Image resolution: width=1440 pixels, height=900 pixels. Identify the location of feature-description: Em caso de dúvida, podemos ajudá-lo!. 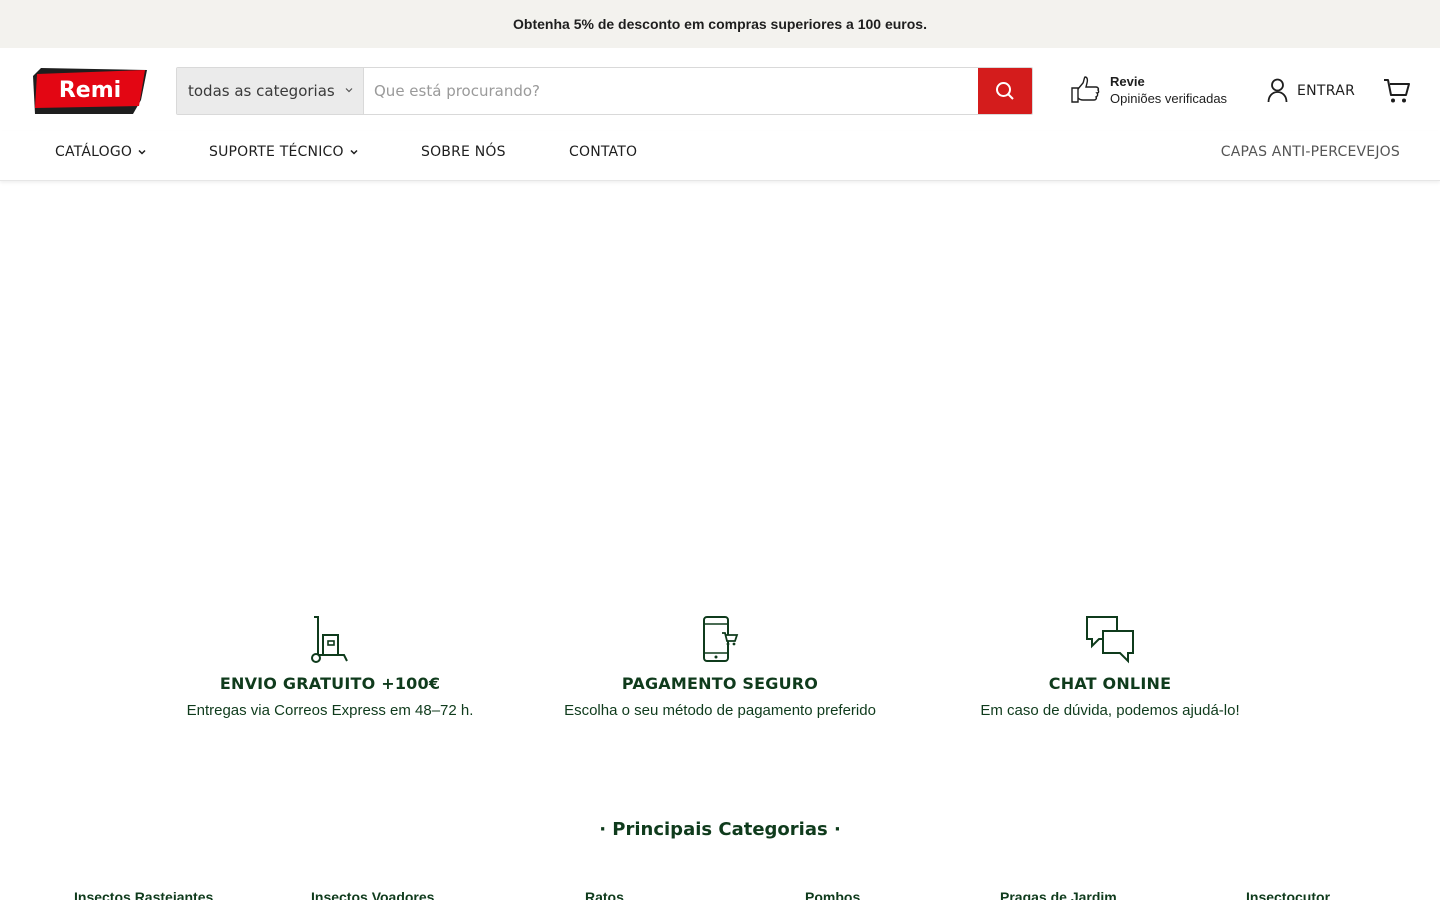
(1110, 710).